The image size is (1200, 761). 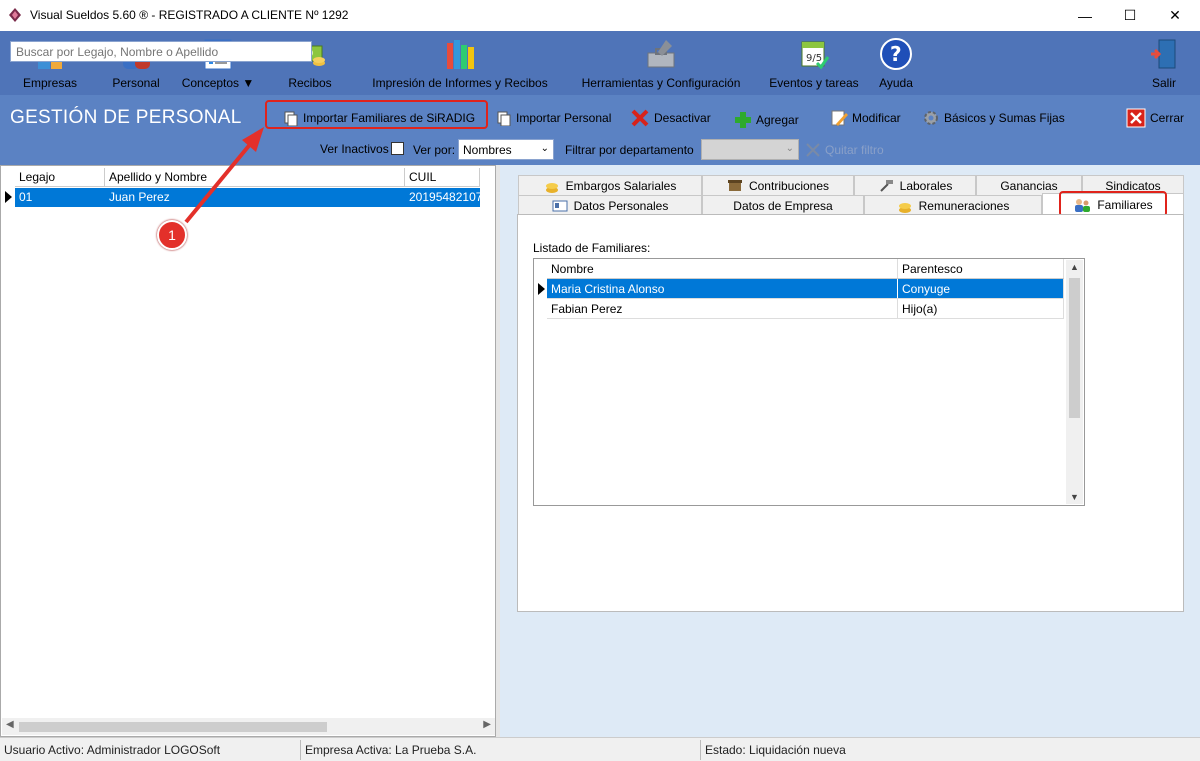 I want to click on scroll-left-icon: ◀, so click(x=10, y=724).